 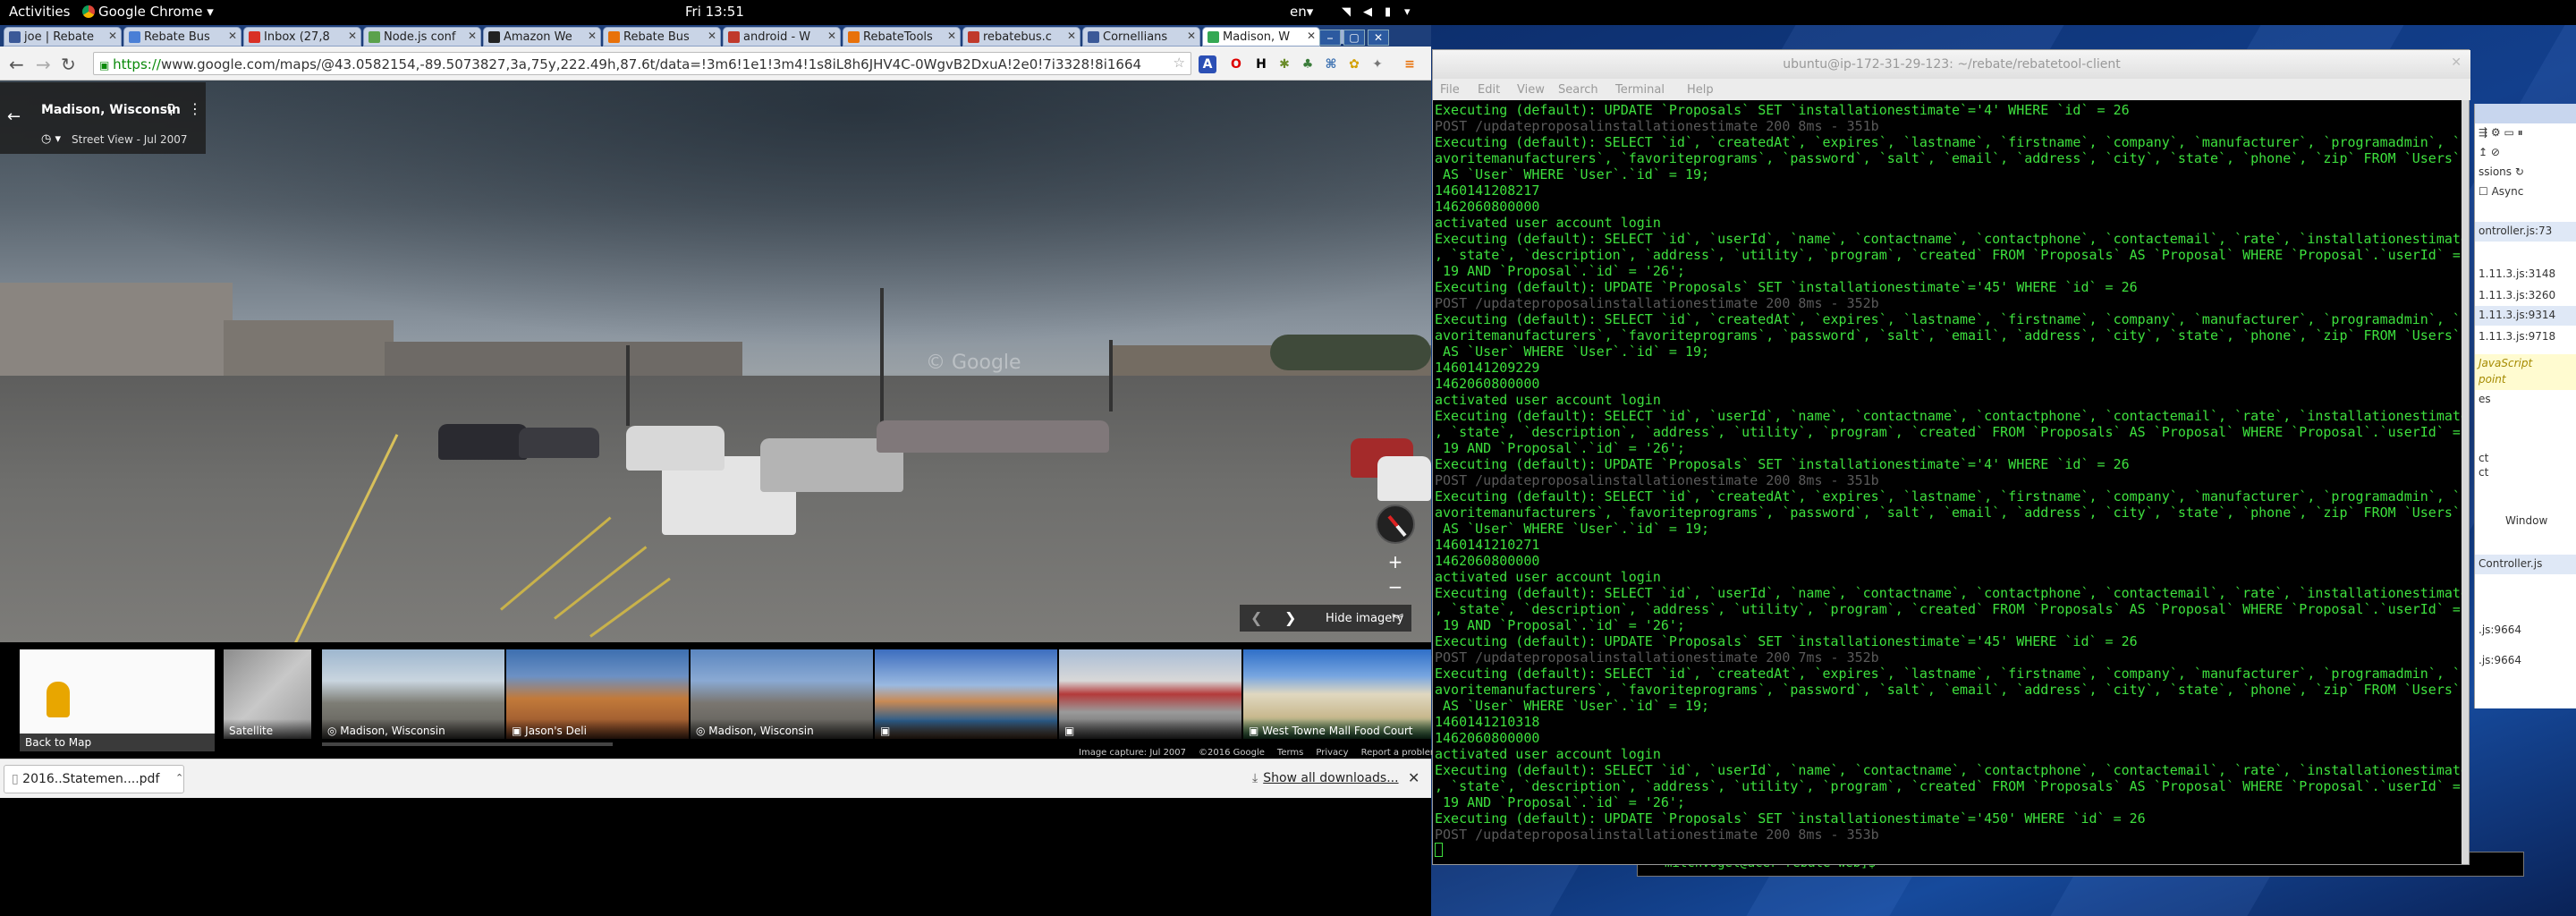 What do you see at coordinates (1261, 37) in the screenshot?
I see `browser-tab: Madison, W ✕` at bounding box center [1261, 37].